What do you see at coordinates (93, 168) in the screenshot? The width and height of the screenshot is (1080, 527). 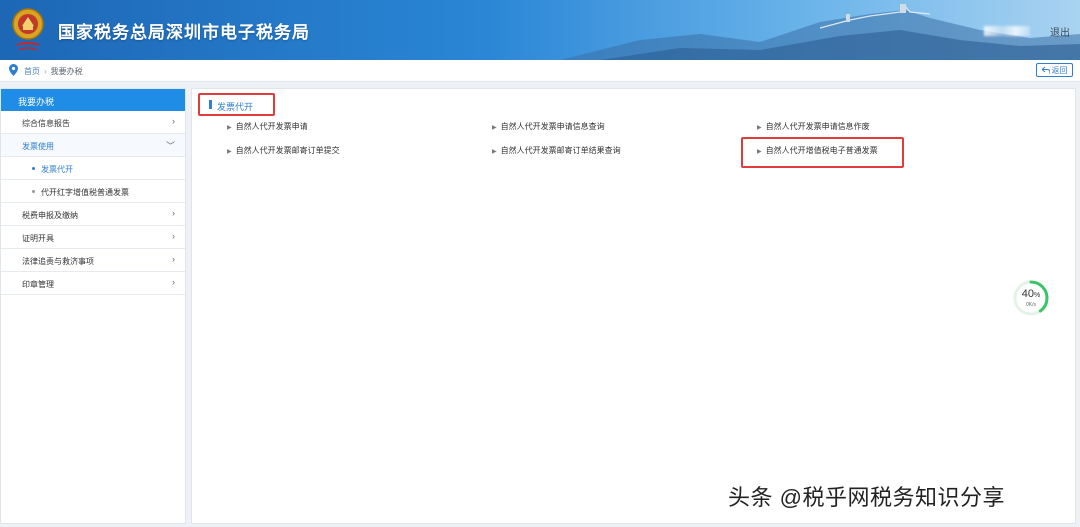 I see `sidebar-subitem-invoice-issue: 发票代开` at bounding box center [93, 168].